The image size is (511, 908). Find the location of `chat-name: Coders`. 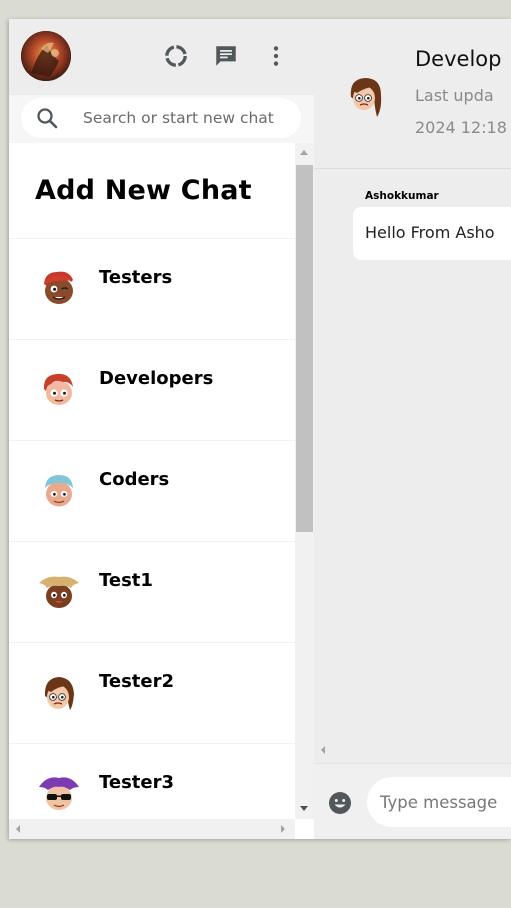

chat-name: Coders is located at coordinates (134, 479).